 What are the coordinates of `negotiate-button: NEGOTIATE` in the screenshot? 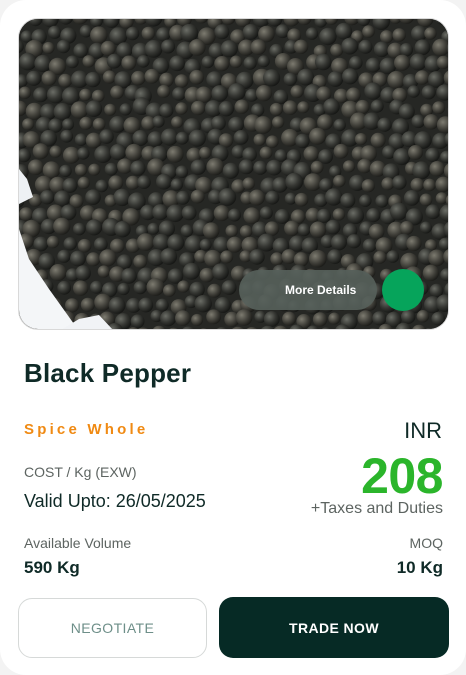 It's located at (112, 628).